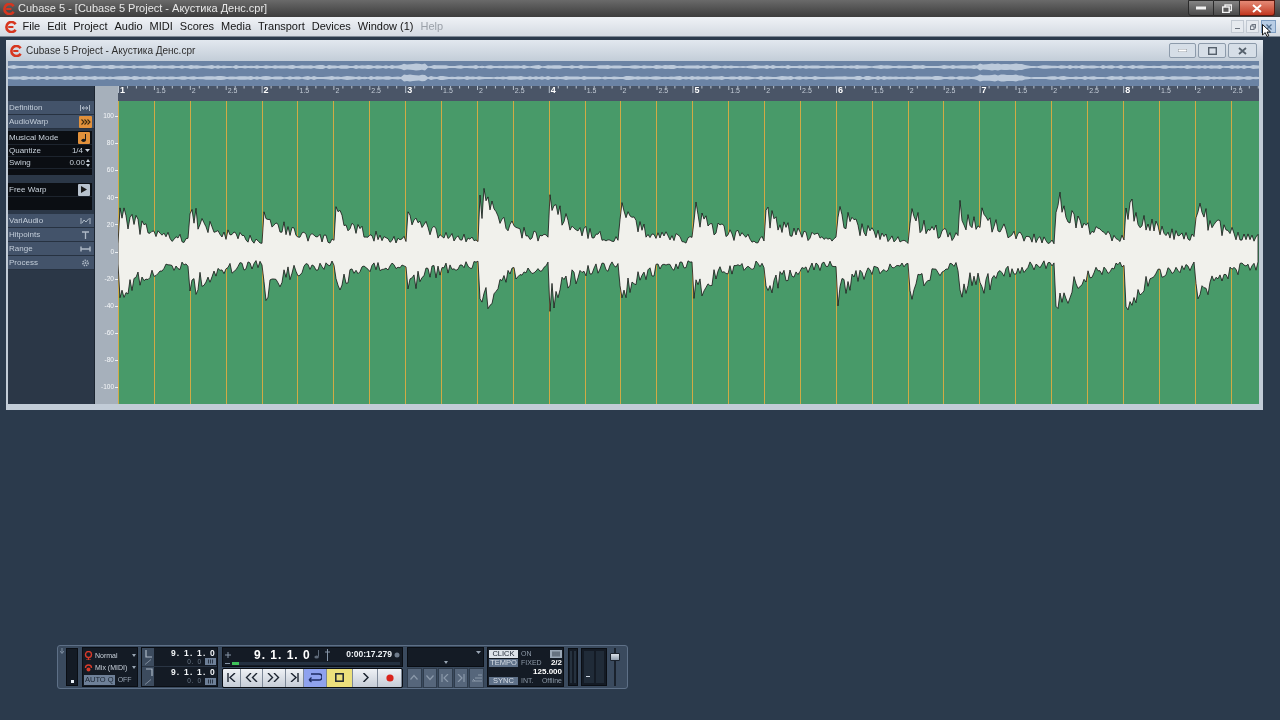 The image size is (1280, 720). Describe the element at coordinates (397, 654) in the screenshot. I see `circle-icon` at that location.